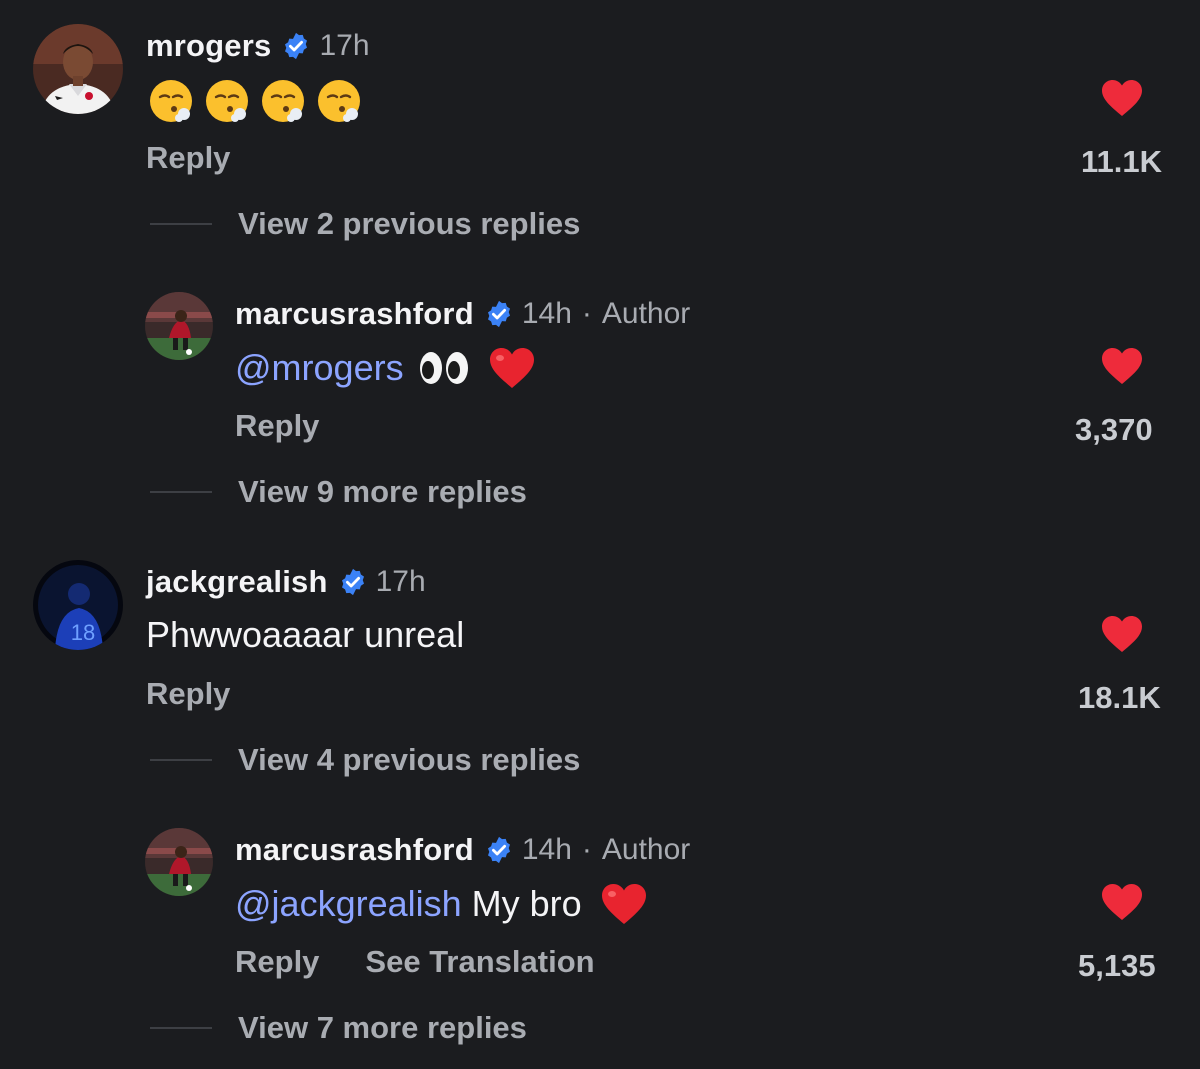 The height and width of the screenshot is (1069, 1200). I want to click on comment-body: Phwwoaaaar unreal, so click(305, 634).